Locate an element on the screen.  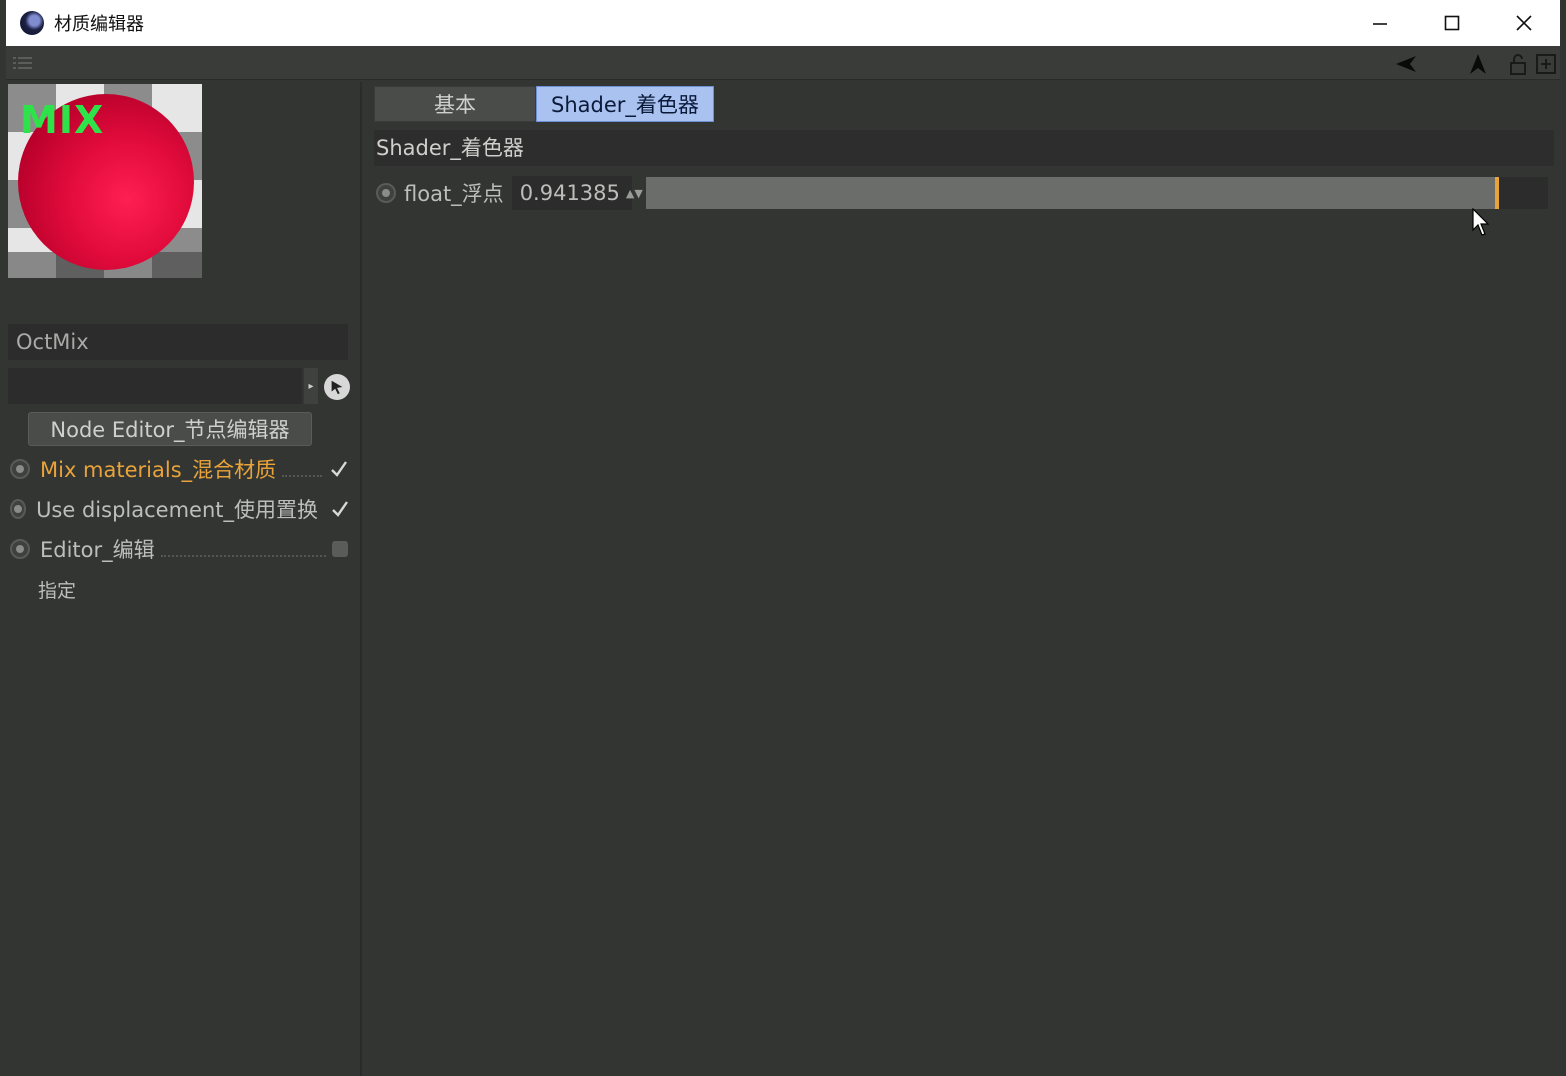
close-button is located at coordinates (1524, 23).